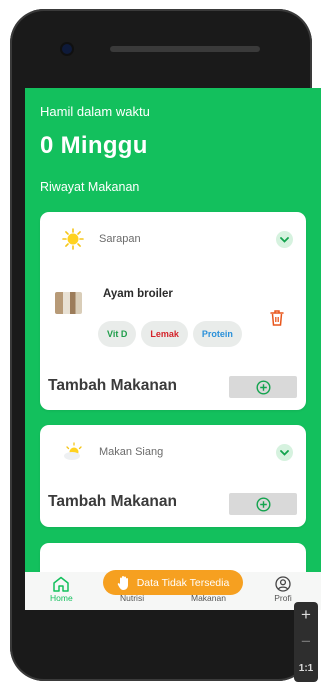 The width and height of the screenshot is (328, 686). I want to click on front-camera, so click(67, 49).